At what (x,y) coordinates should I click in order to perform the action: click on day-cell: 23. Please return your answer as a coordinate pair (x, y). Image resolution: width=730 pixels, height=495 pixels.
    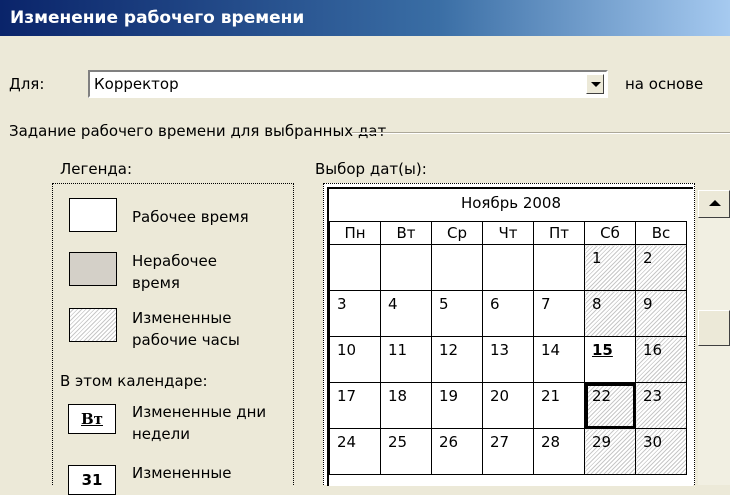
    Looking at the image, I should click on (661, 405).